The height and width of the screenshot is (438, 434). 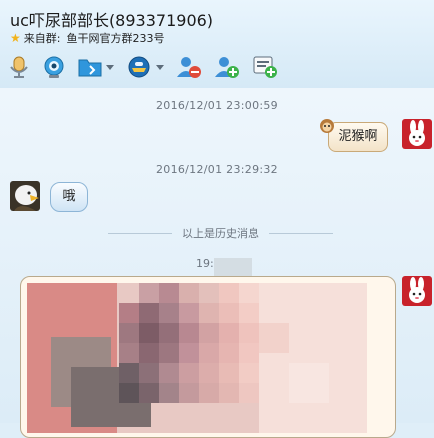 I want to click on toolbar, so click(x=149, y=67).